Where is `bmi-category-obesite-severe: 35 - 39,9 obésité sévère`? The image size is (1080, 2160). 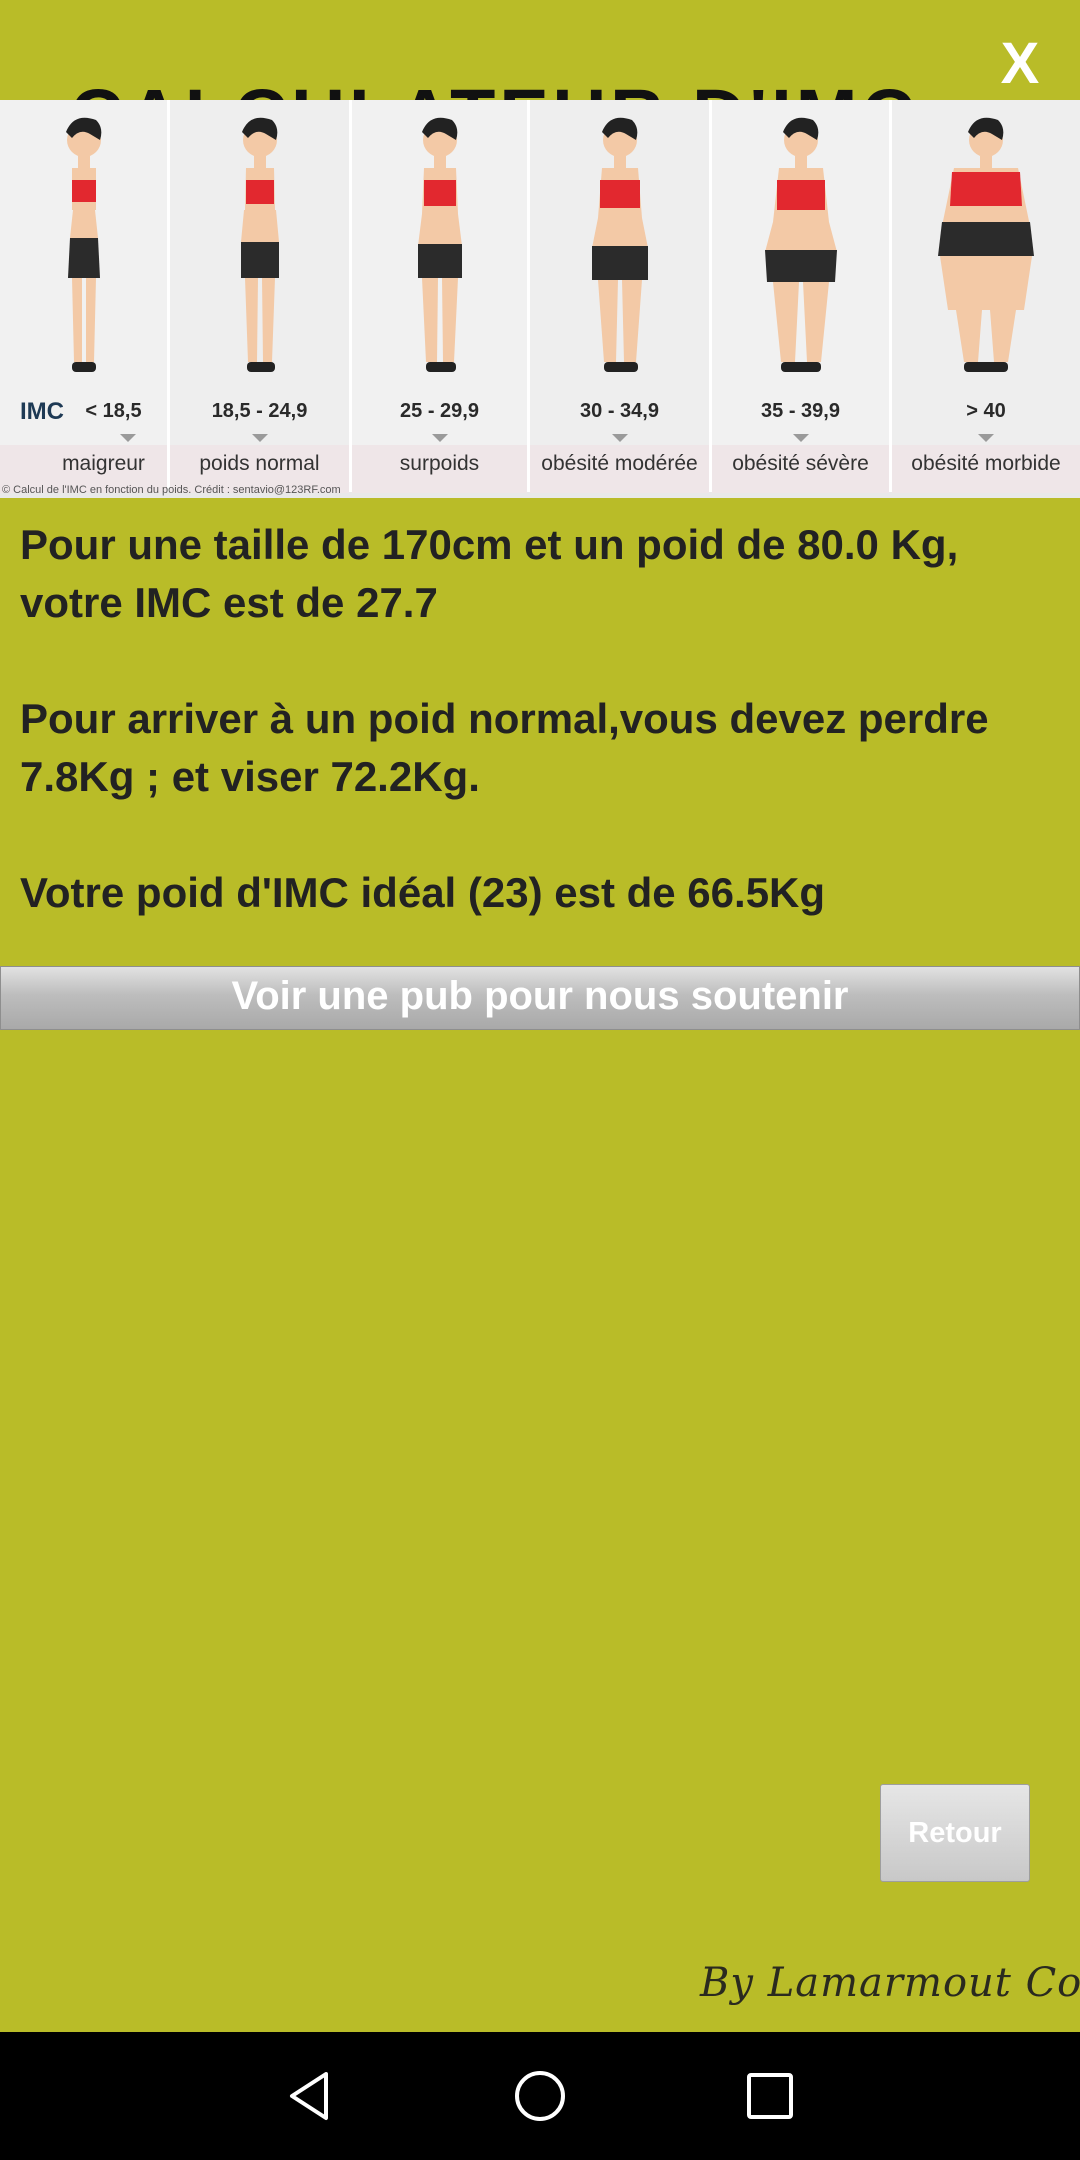
bmi-category-obesite-severe: 35 - 39,9 obésité sévère is located at coordinates (802, 296).